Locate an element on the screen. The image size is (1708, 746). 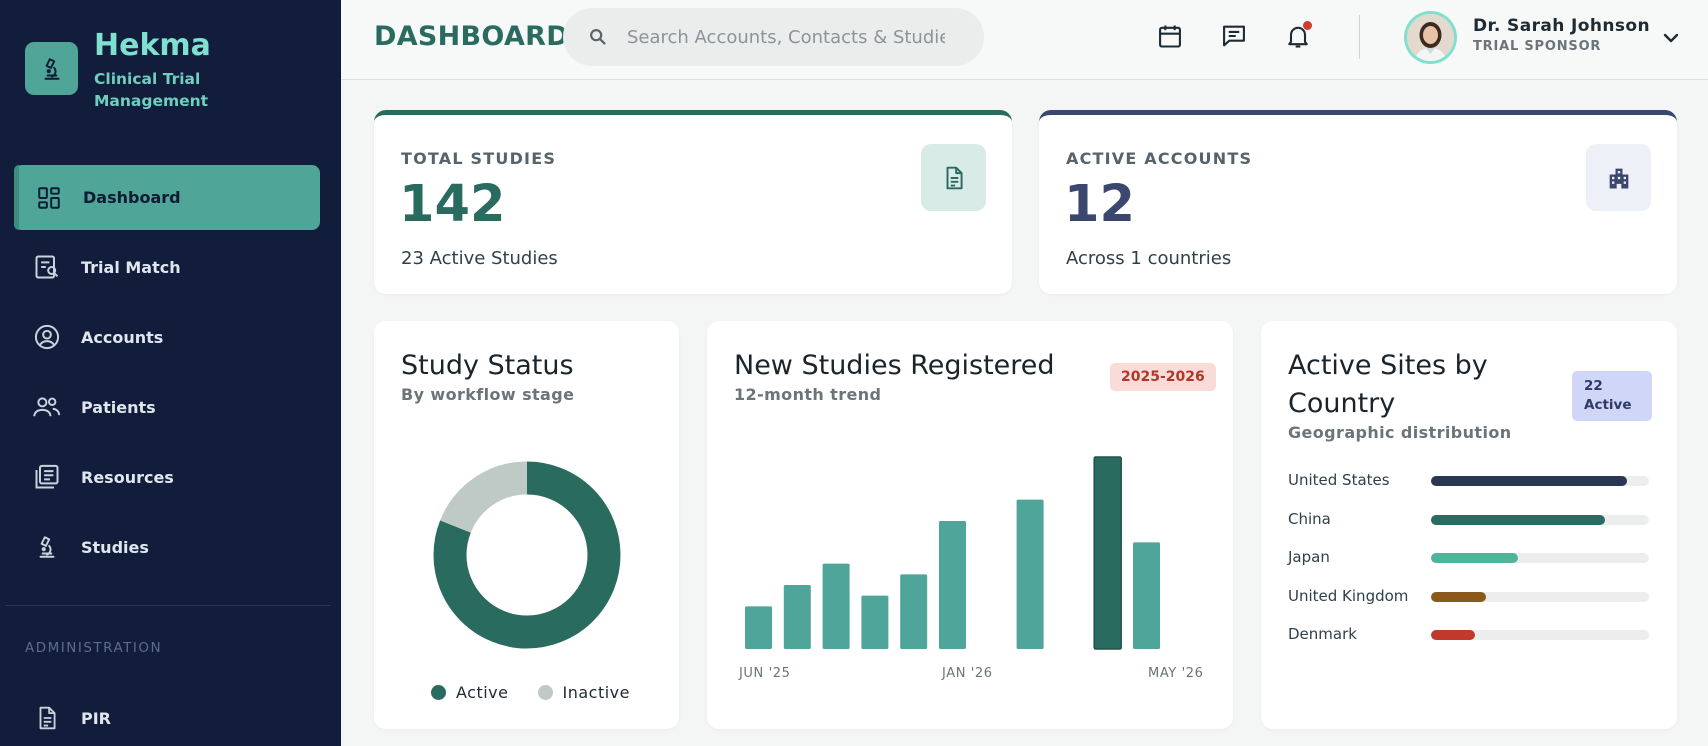
building-icon is located at coordinates (1618, 177).